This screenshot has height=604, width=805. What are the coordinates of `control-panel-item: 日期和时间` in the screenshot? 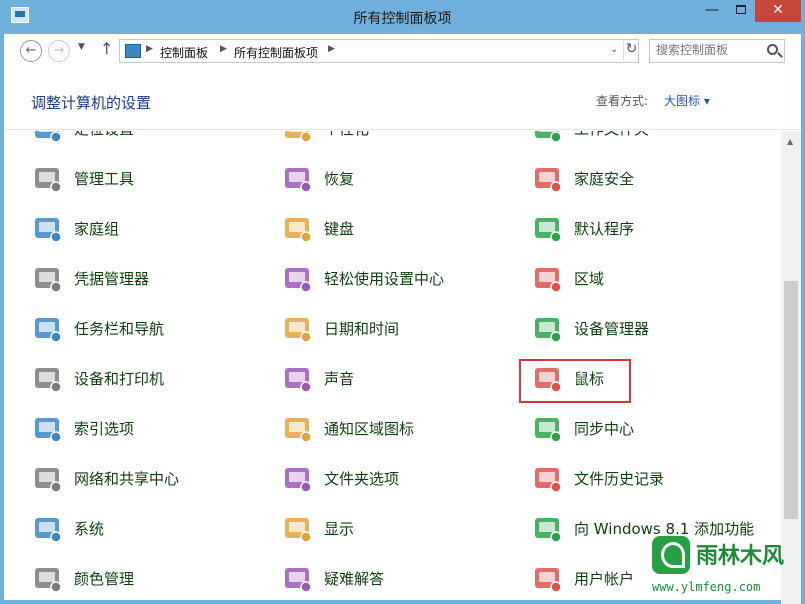 It's located at (397, 329).